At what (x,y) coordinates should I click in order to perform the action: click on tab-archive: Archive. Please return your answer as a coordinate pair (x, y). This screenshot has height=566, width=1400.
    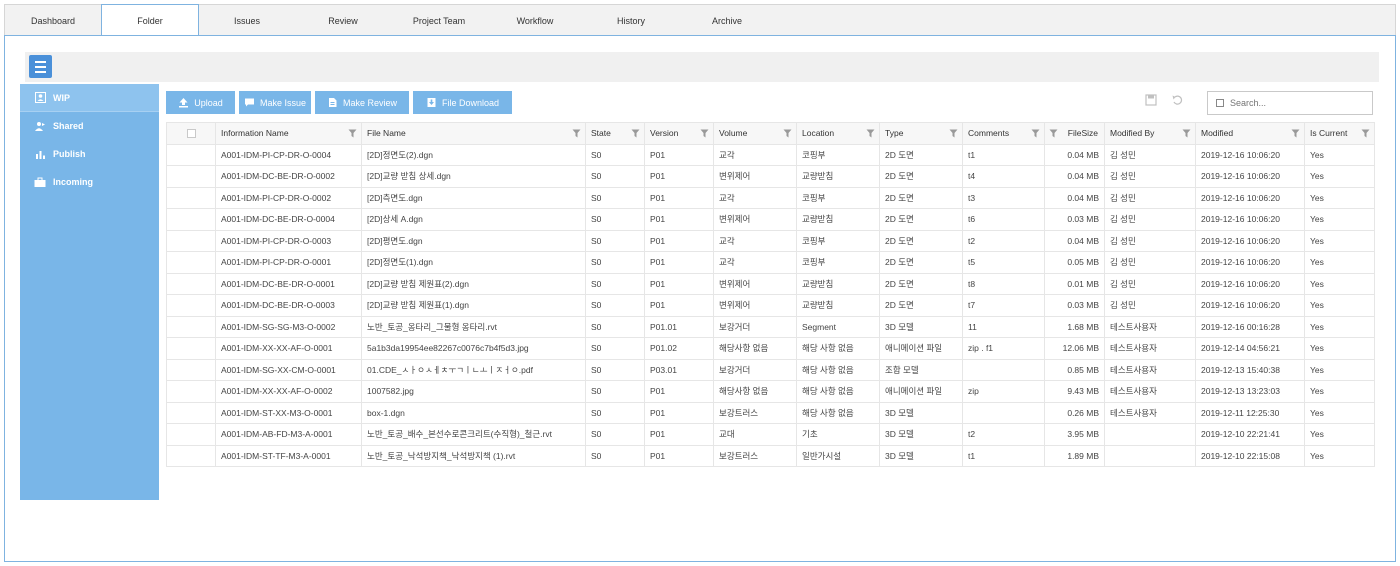
    Looking at the image, I should click on (727, 20).